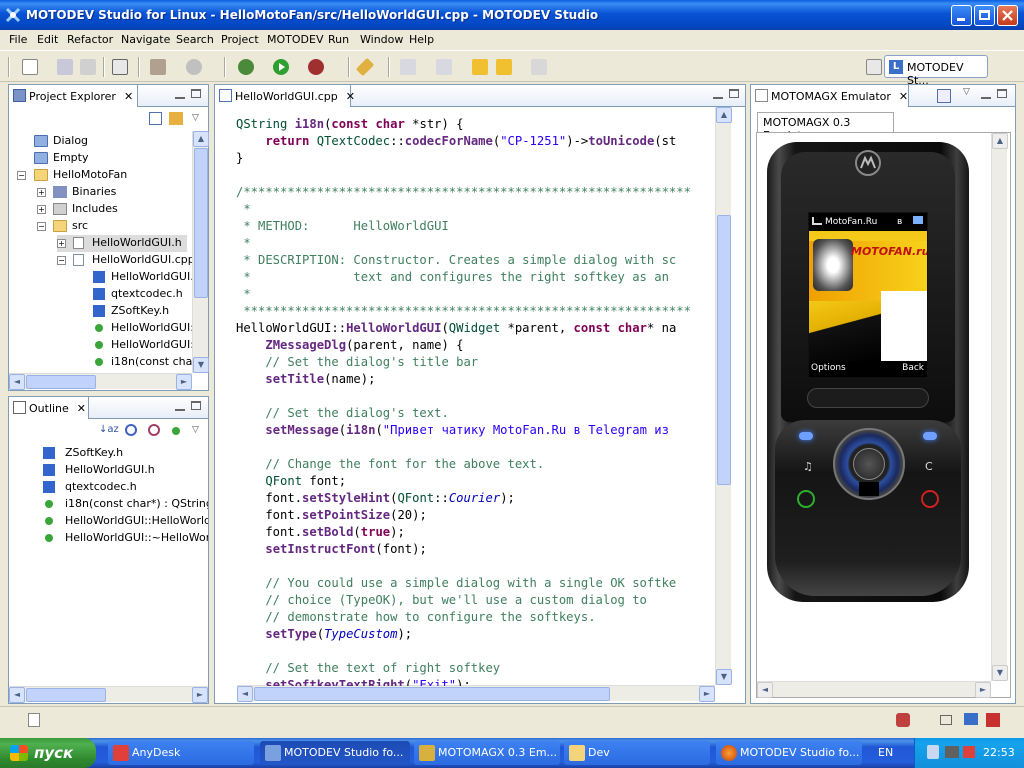  Describe the element at coordinates (34, 720) in the screenshot. I see `fast-view-icon` at that location.